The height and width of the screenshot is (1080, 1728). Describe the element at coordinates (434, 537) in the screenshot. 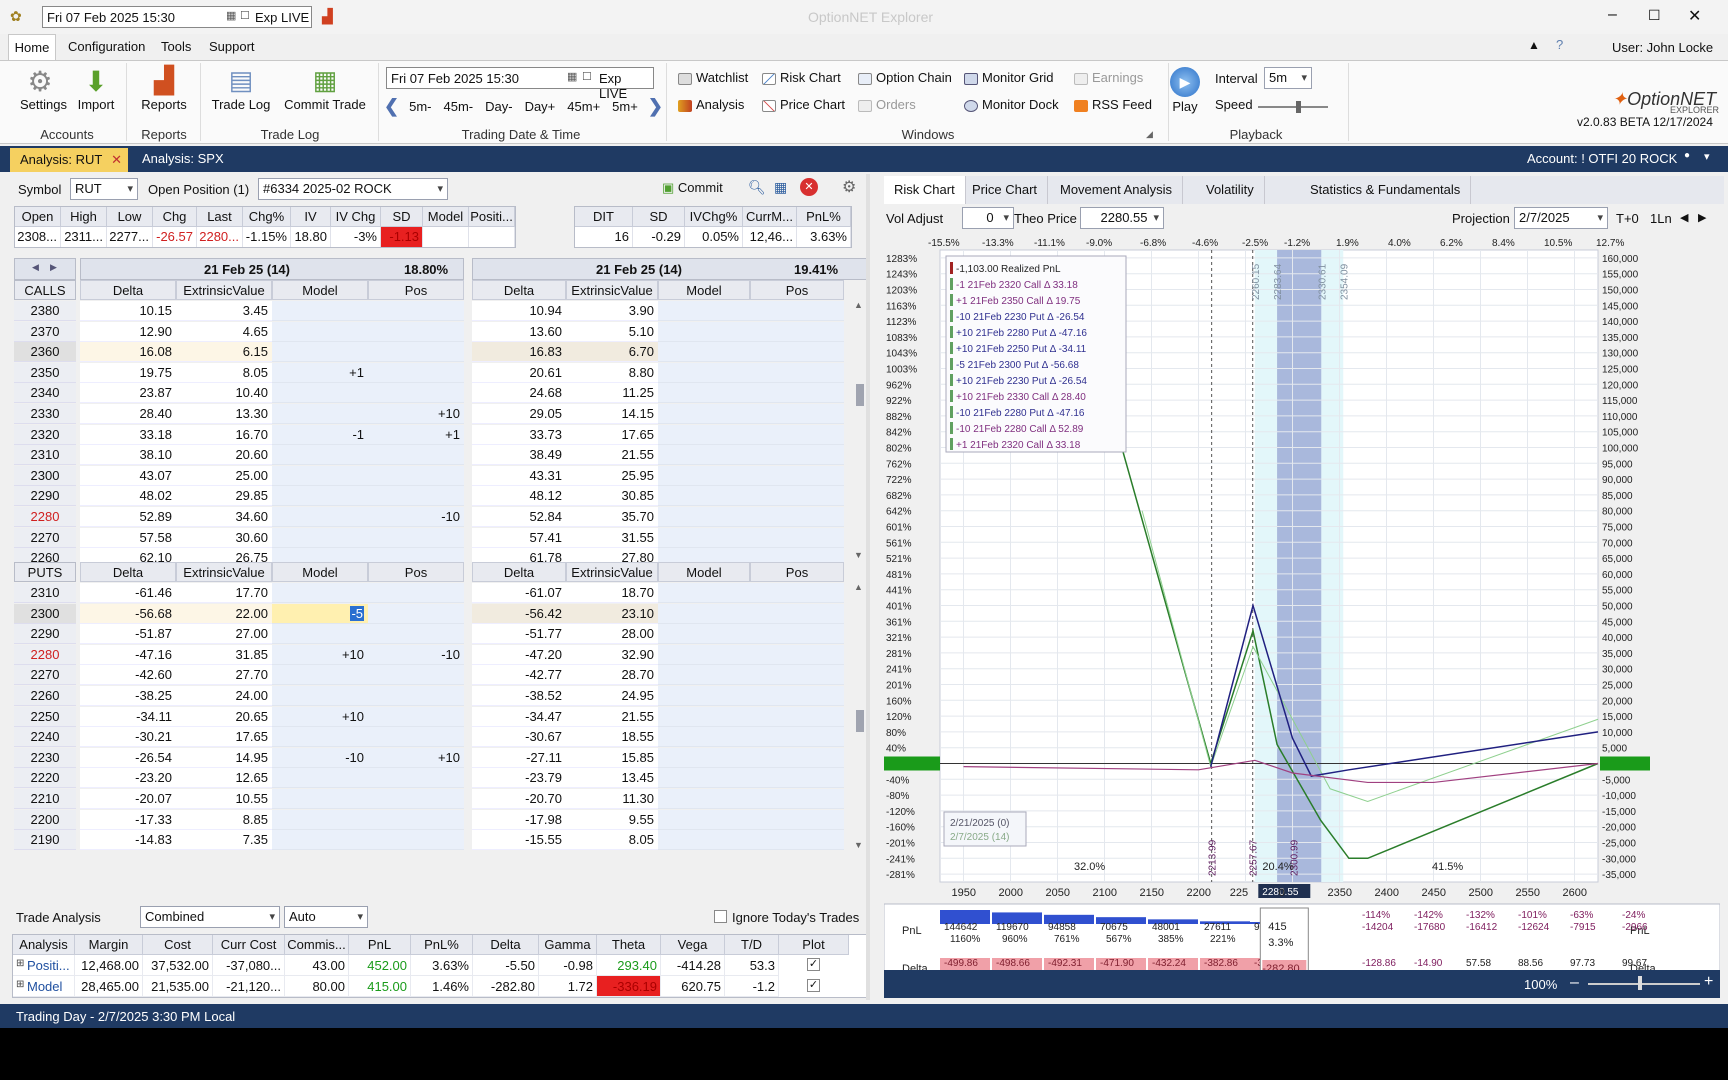

I see `table-row: 2270 57.58 30.60 57.41 31.55` at that location.